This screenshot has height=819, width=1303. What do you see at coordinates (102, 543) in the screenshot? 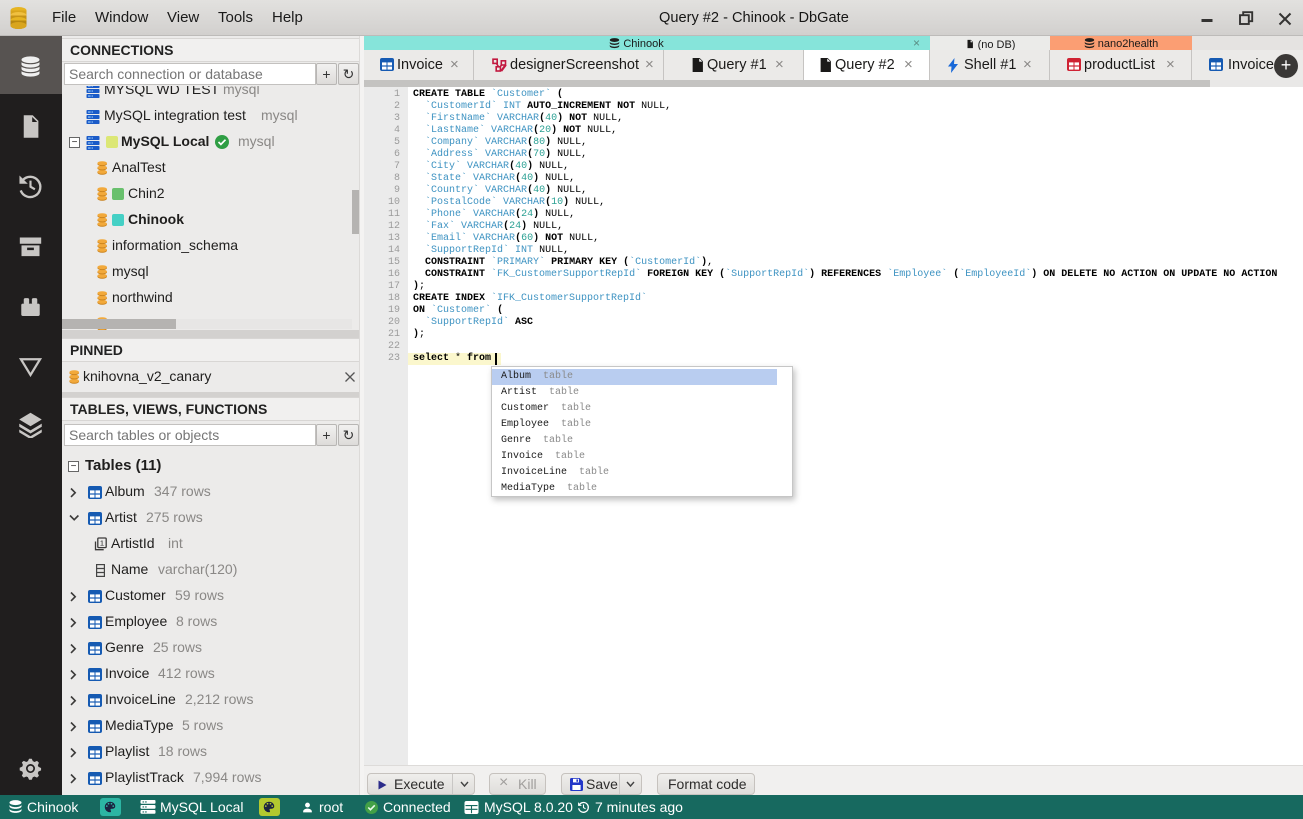
I see `svg-text: 1` at bounding box center [102, 543].